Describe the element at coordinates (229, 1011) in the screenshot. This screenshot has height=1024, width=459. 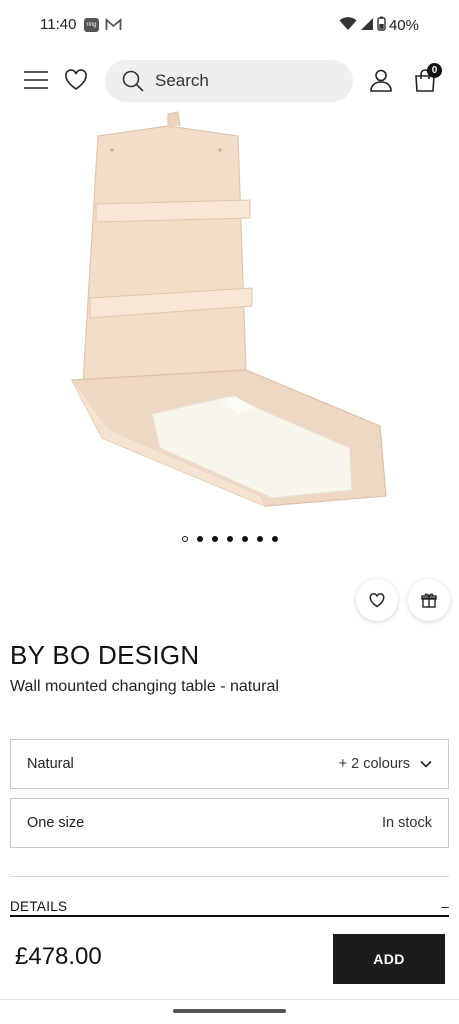
I see `home-indicator` at that location.